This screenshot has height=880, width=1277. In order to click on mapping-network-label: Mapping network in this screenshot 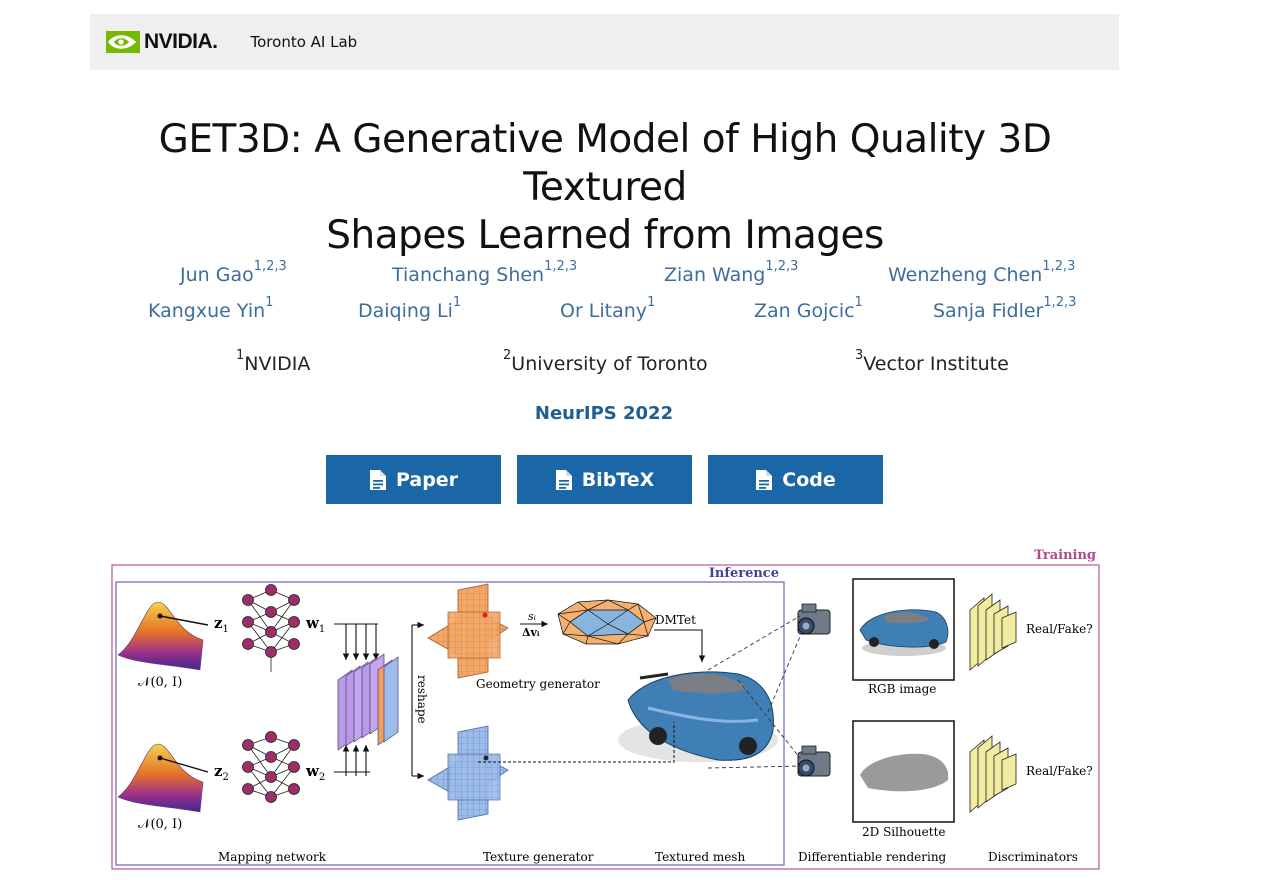, I will do `click(272, 857)`.